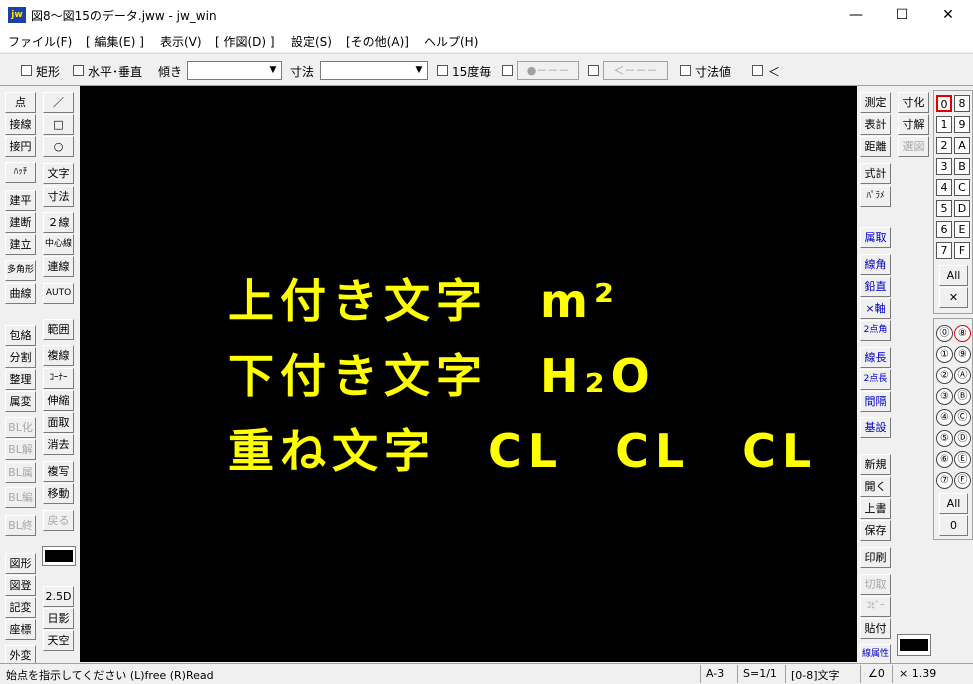  Describe the element at coordinates (635, 70) in the screenshot. I see `arrow-style-button: ＜－－－` at that location.